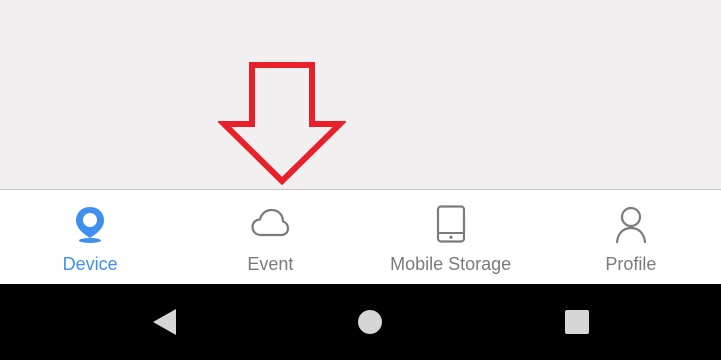  Describe the element at coordinates (631, 264) in the screenshot. I see `tab-label: Profile` at that location.